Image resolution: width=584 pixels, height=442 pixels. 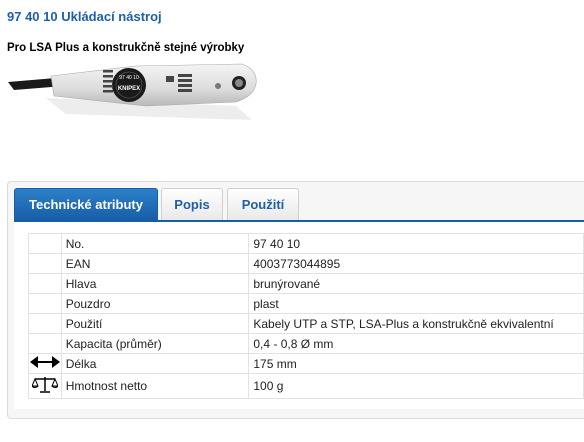 What do you see at coordinates (416, 343) in the screenshot?
I see `attribute-value: 0,4 - 0,8 Ø mm` at bounding box center [416, 343].